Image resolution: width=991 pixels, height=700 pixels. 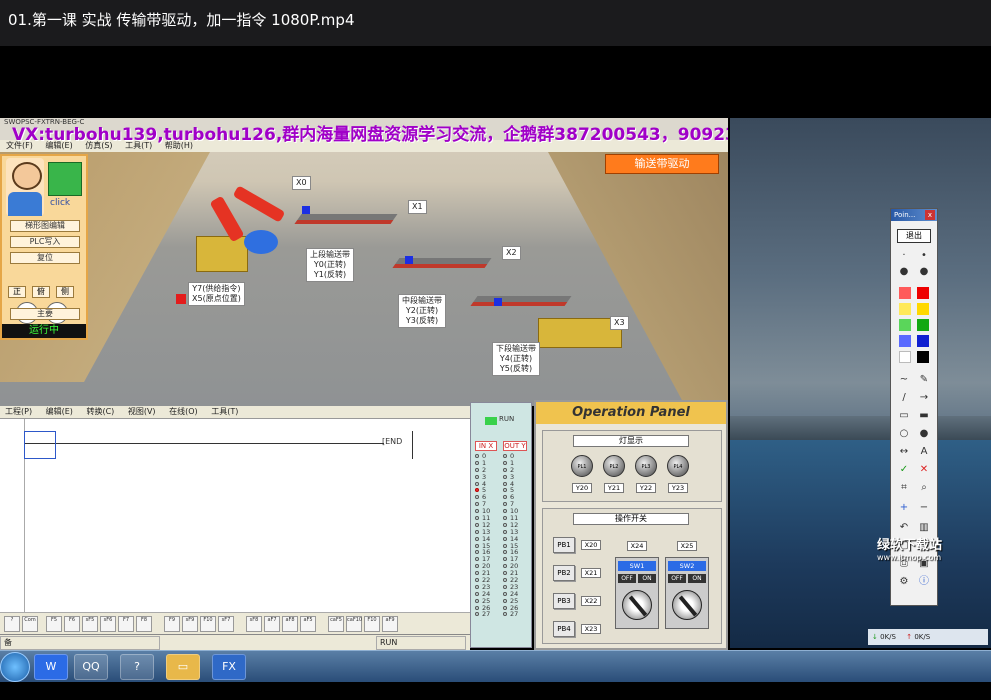 What do you see at coordinates (226, 624) in the screenshot?
I see `toolbar-delete-vline: sF7` at bounding box center [226, 624].